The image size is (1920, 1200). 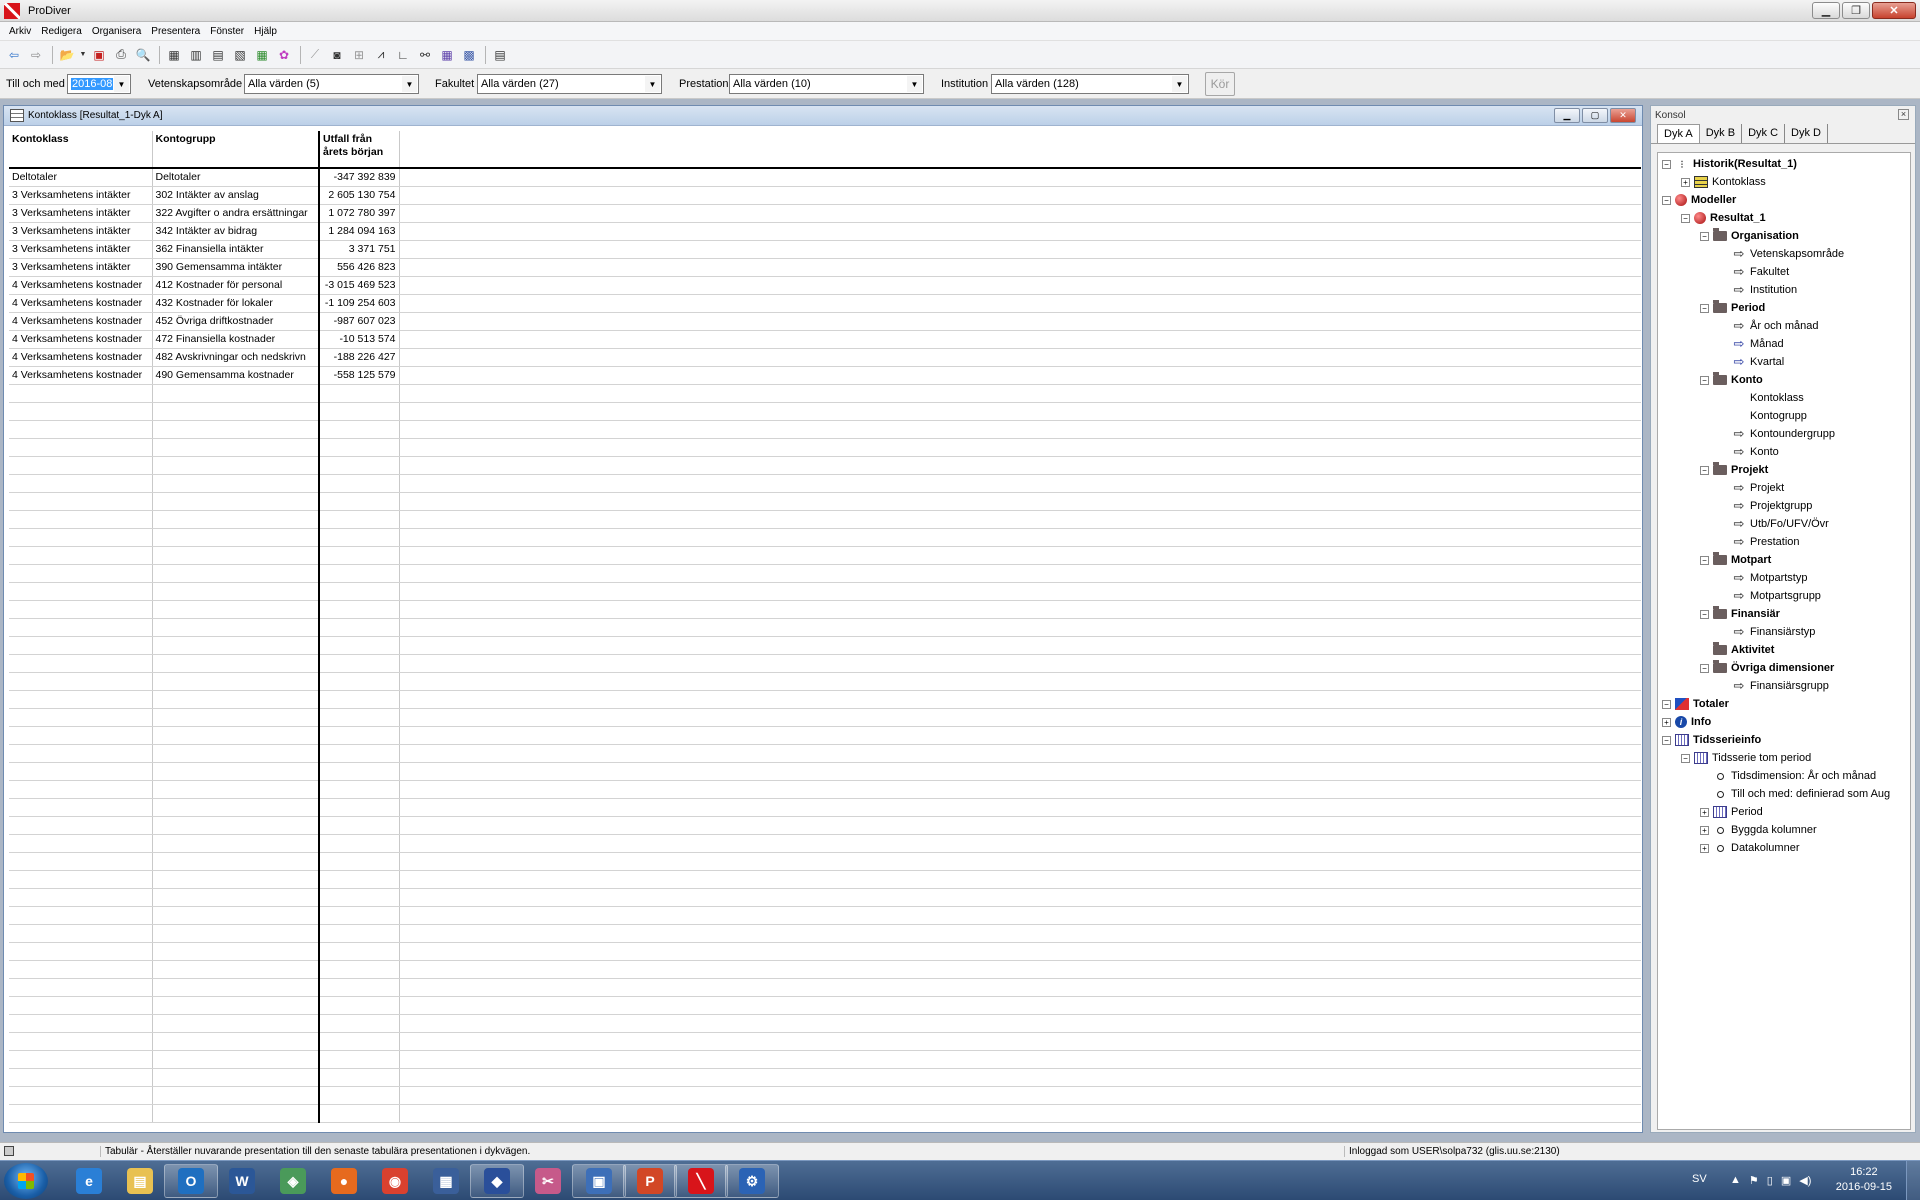 I want to click on tree-node: + Byggda kolumner, so click(x=1784, y=830).